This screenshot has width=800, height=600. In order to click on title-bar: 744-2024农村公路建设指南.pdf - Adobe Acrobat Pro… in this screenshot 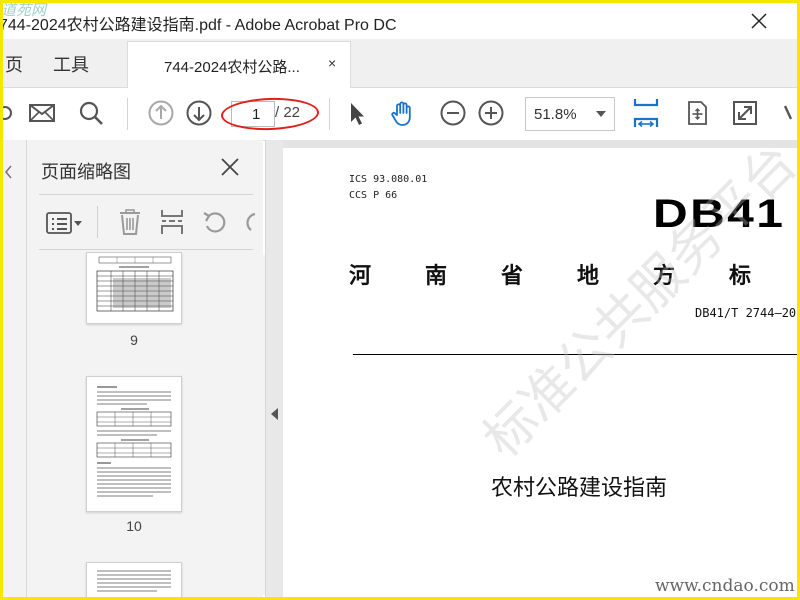, I will do `click(400, 21)`.